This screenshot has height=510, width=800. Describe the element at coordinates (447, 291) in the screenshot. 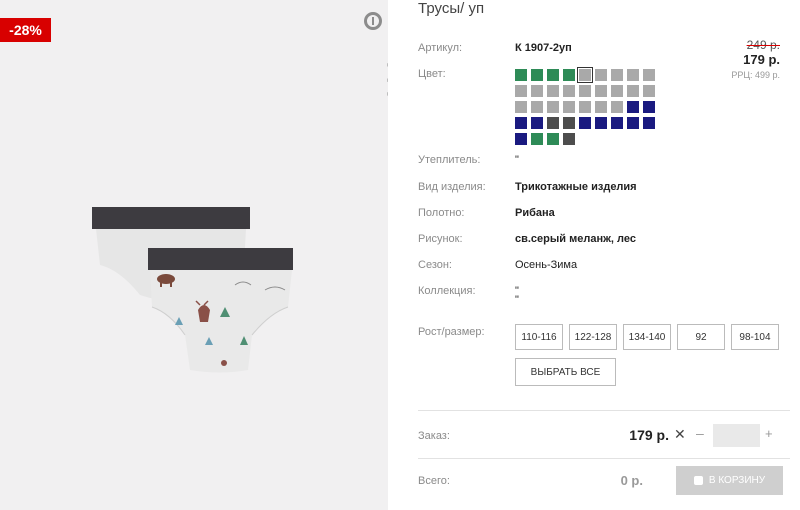

I see `collection-label: Коллекция:` at that location.